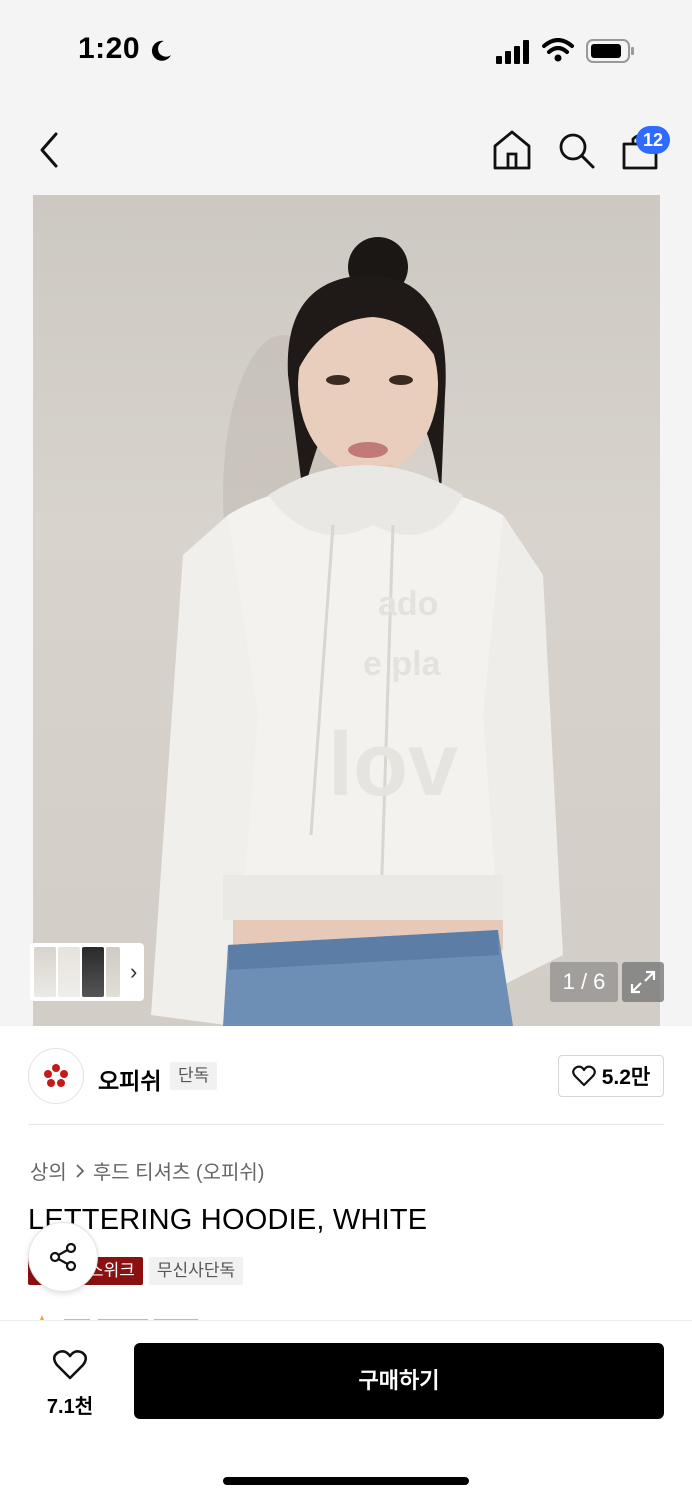  Describe the element at coordinates (393, 765) in the screenshot. I see `svg-text: lov` at that location.